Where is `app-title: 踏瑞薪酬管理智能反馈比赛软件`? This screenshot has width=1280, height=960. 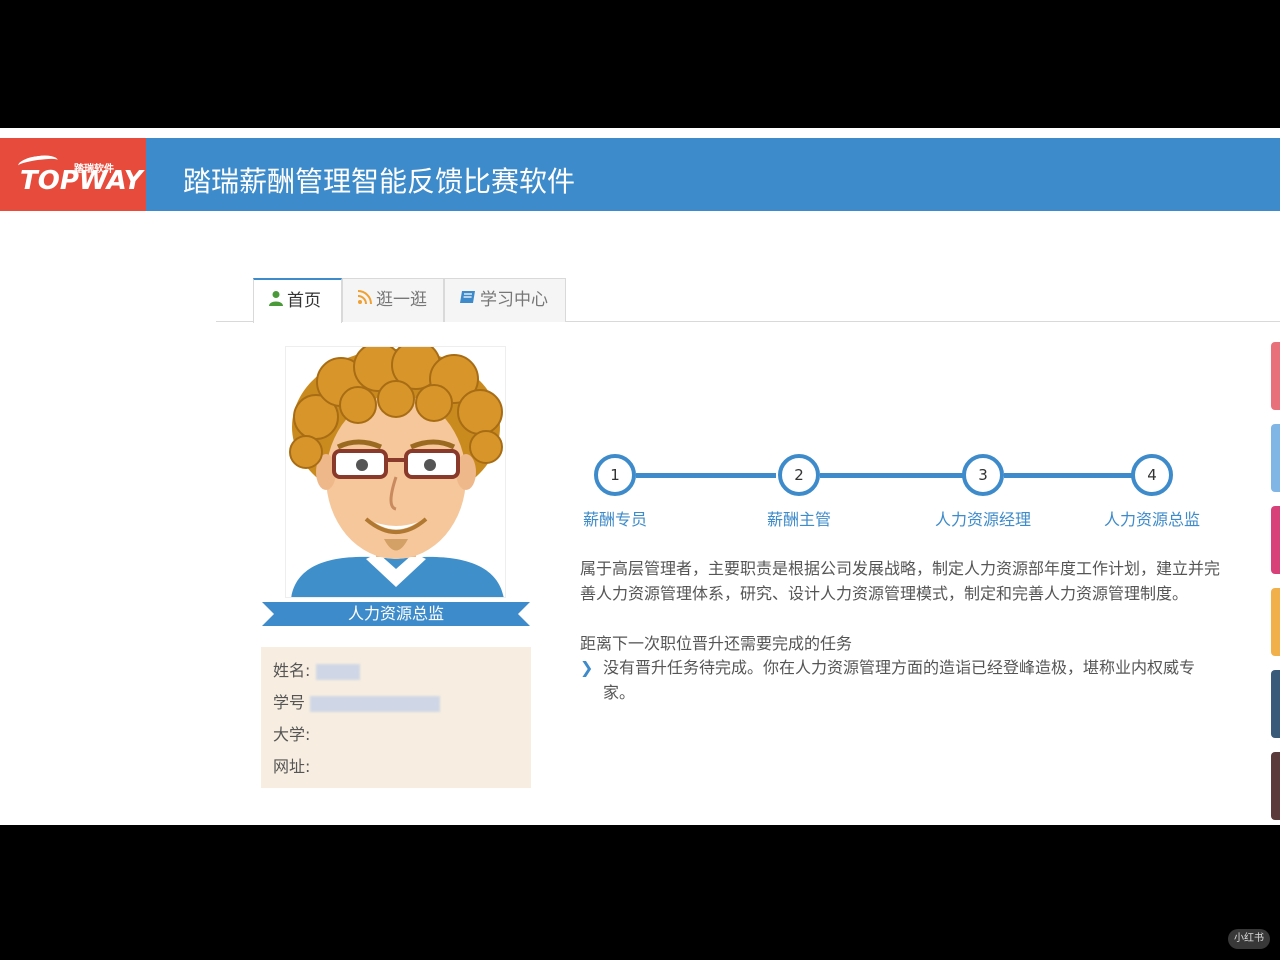
app-title: 踏瑞薪酬管理智能反馈比赛软件 is located at coordinates (379, 181).